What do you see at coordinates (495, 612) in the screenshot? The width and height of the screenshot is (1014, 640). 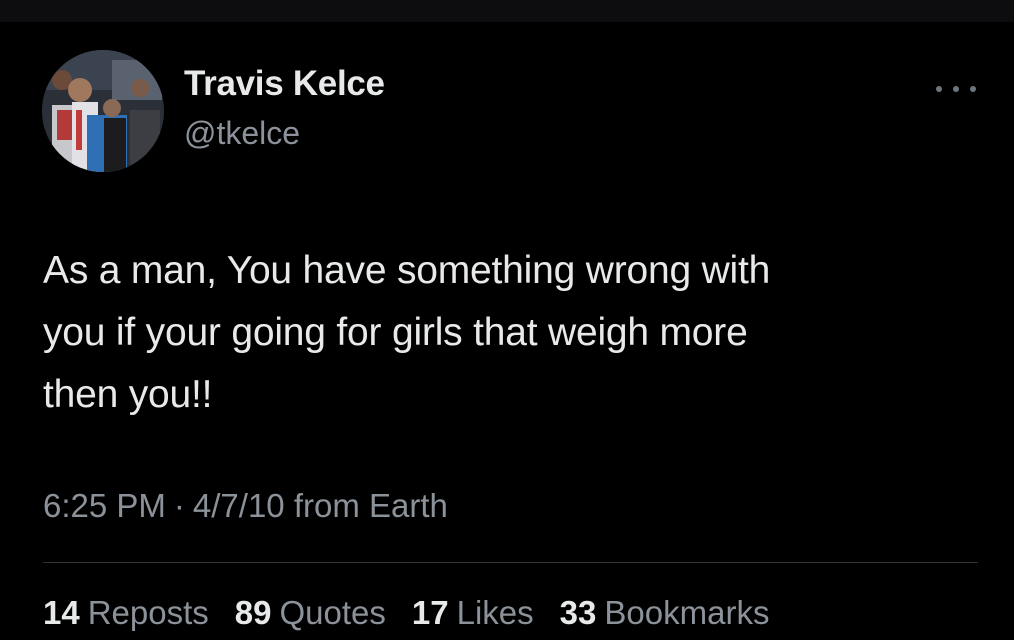 I see `likes-label: Likes` at bounding box center [495, 612].